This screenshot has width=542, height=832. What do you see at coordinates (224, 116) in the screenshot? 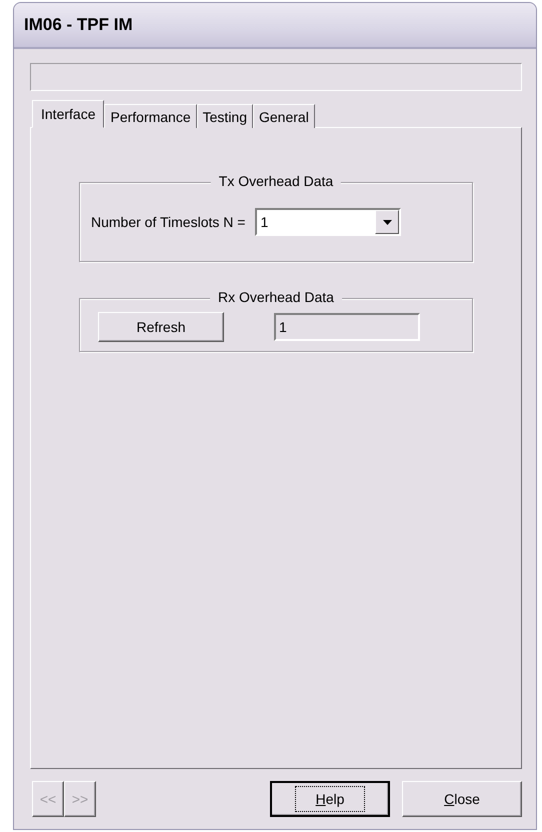
I see `tab: Testing` at bounding box center [224, 116].